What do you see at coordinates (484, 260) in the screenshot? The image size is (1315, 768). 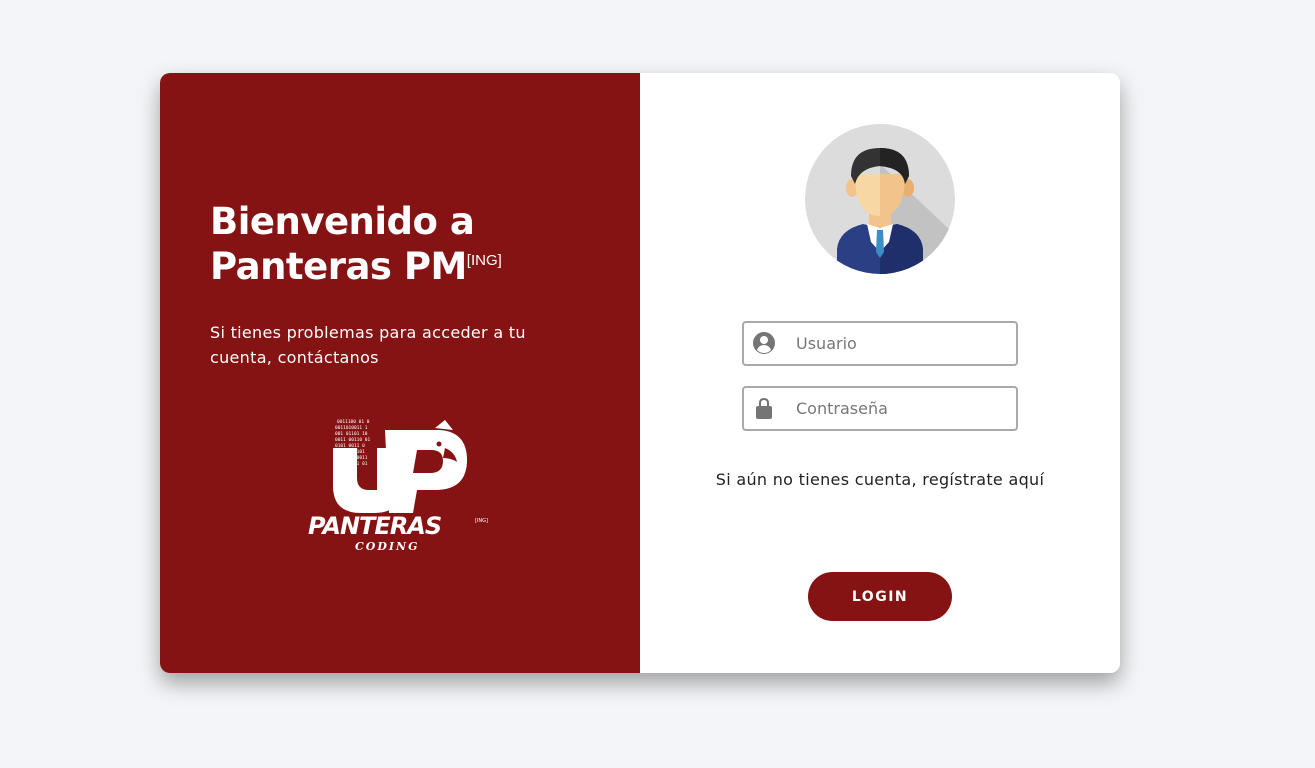 I see `welcome-title-tag: [ING]` at bounding box center [484, 260].